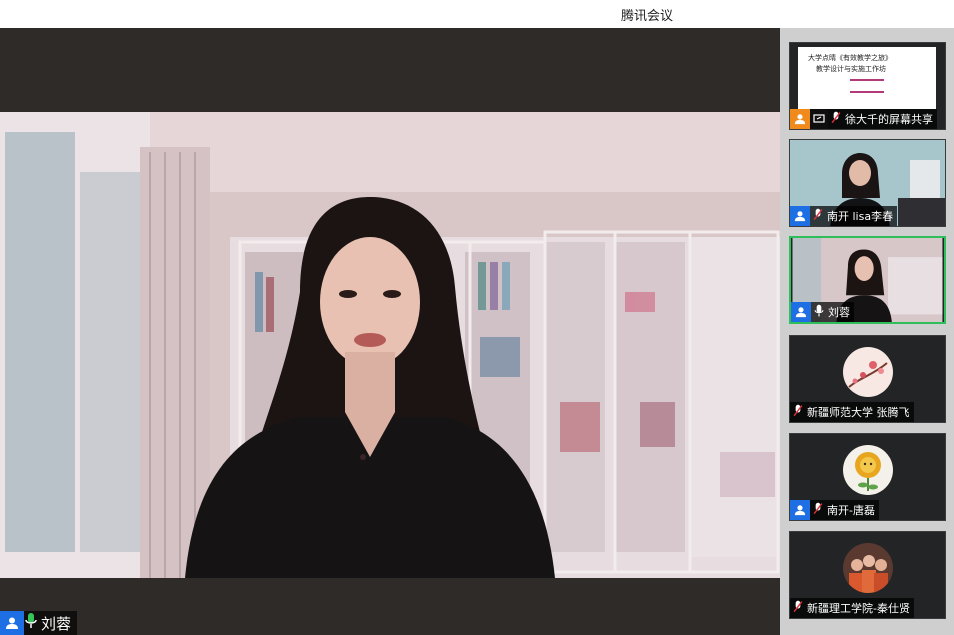  I want to click on participant-name: 新疆理工学院-秦仕贤, so click(858, 608).